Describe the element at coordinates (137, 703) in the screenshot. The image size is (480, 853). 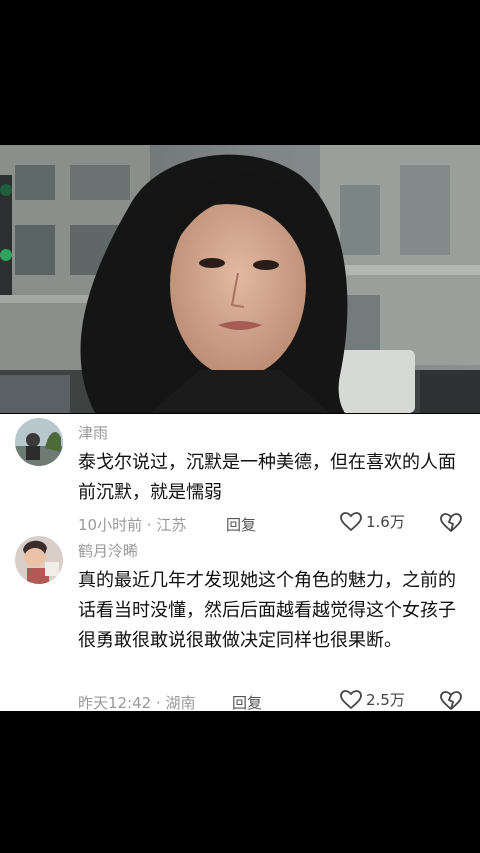
I see `comment-time-location: 昨天12:42 · 湖南` at that location.